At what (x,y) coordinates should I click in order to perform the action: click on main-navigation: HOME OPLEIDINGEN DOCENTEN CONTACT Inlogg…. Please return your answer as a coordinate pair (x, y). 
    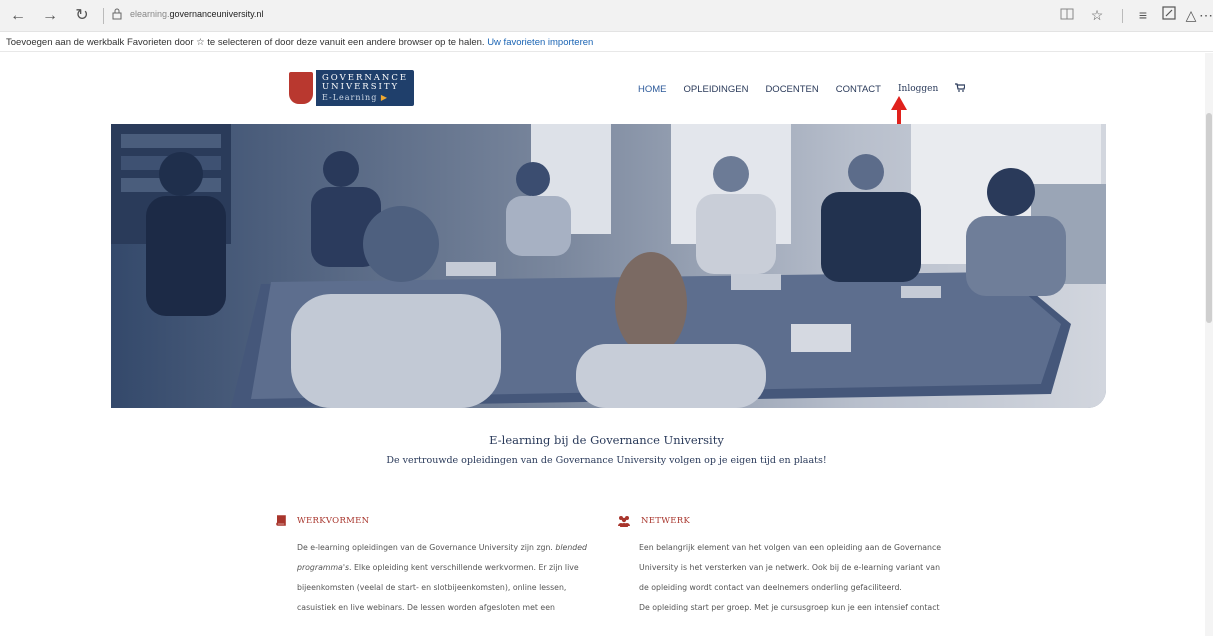
    Looking at the image, I should click on (802, 89).